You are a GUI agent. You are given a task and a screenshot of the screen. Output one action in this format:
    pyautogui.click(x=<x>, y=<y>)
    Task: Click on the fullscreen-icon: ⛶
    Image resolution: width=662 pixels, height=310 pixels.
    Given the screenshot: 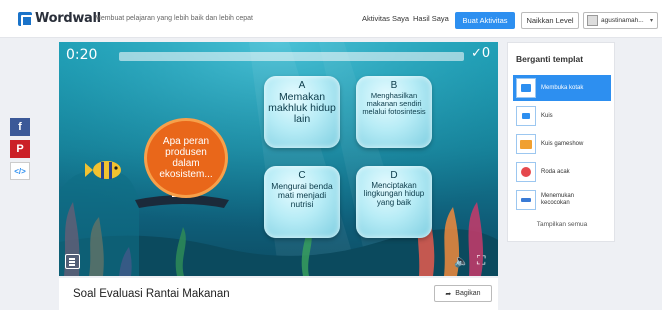 What is the action you would take?
    pyautogui.click(x=481, y=260)
    